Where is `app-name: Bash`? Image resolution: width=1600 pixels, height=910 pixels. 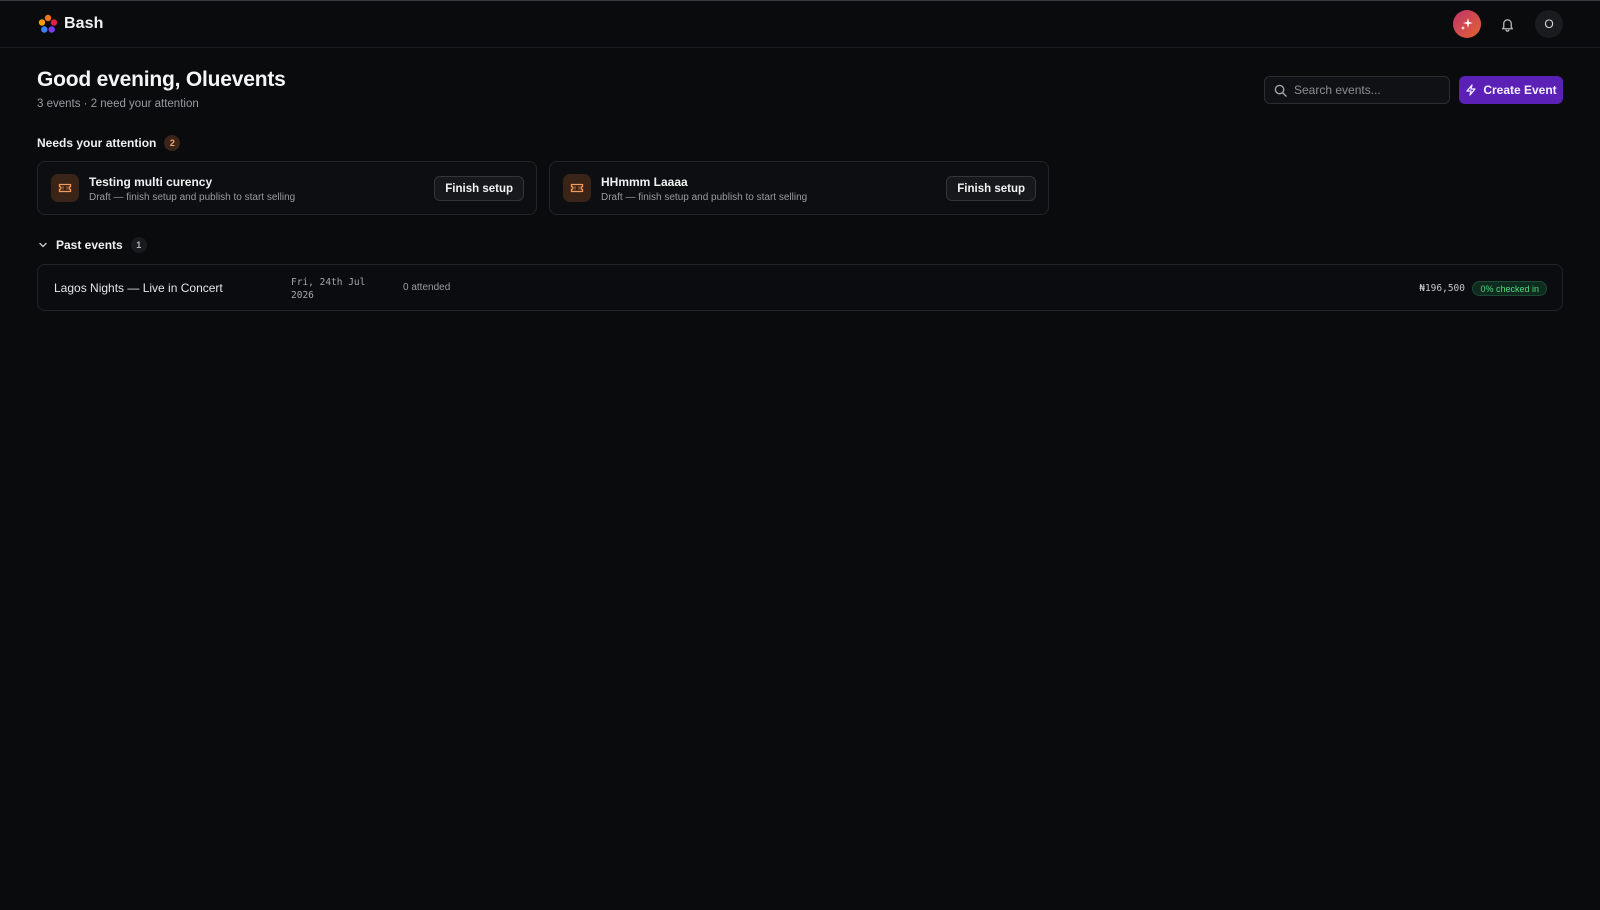
app-name: Bash is located at coordinates (84, 23).